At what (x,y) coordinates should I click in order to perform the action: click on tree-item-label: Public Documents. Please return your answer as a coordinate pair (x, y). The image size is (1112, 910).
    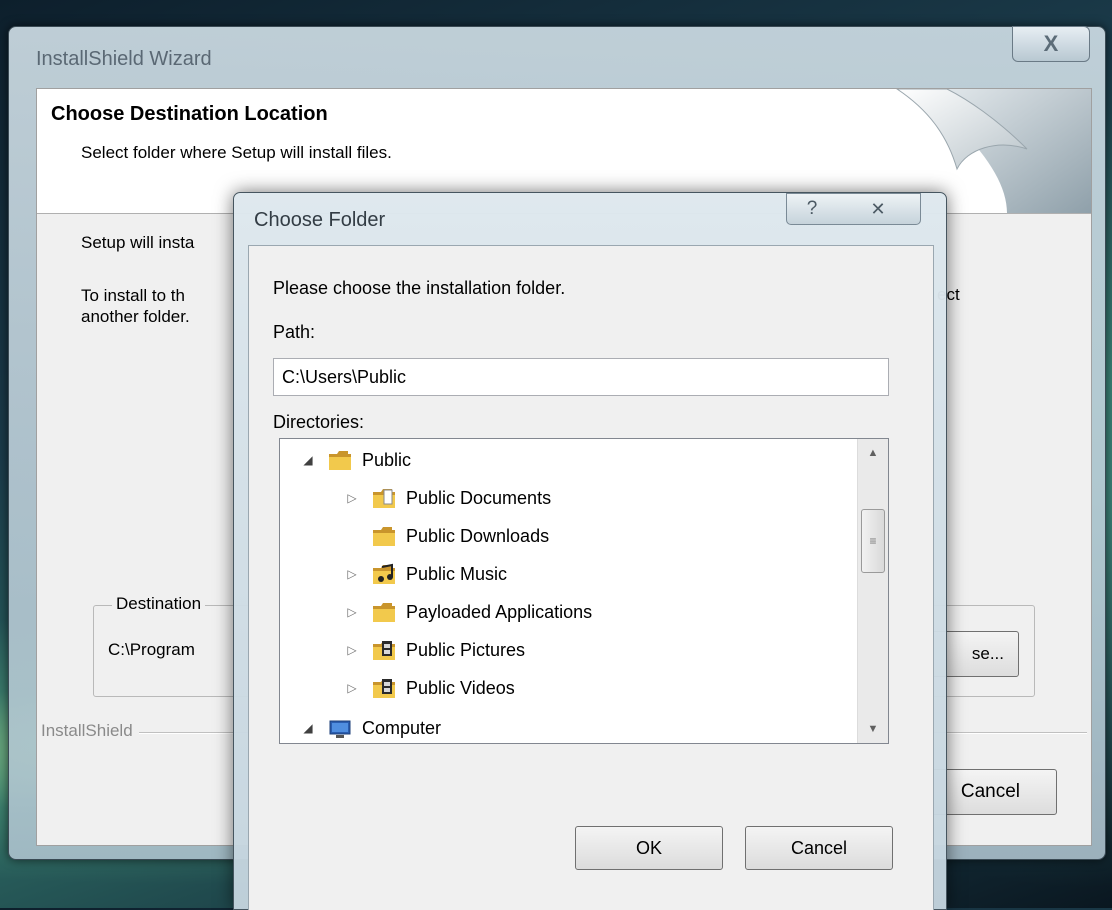
    Looking at the image, I should click on (479, 497).